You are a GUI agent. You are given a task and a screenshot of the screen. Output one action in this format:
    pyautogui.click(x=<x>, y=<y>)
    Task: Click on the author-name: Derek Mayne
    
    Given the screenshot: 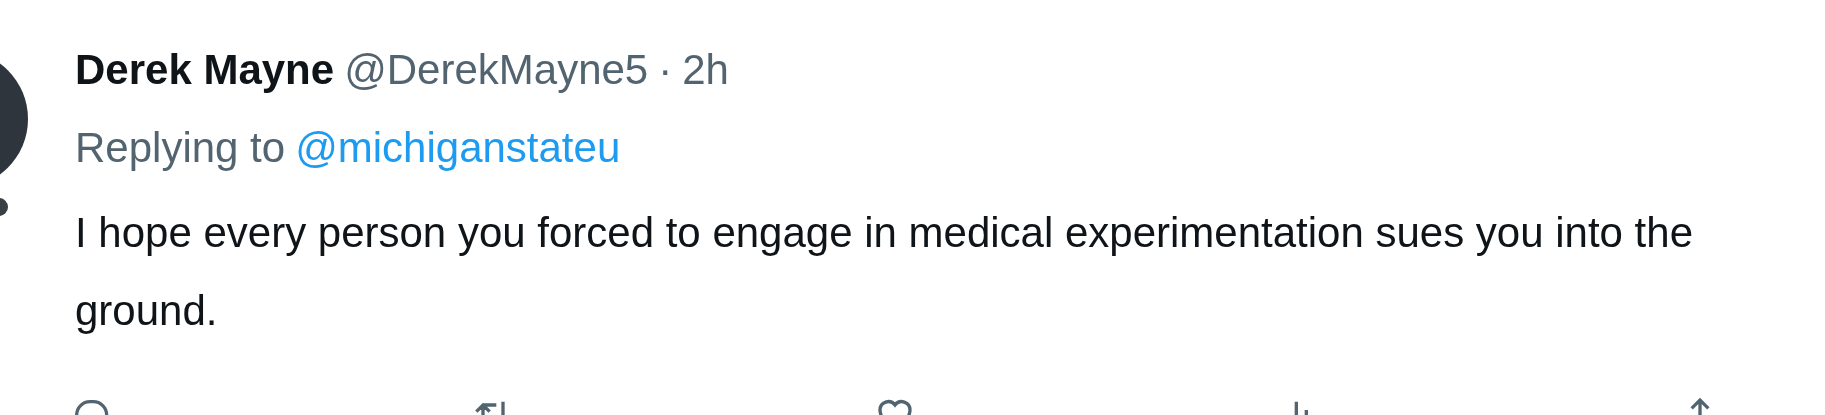 What is the action you would take?
    pyautogui.click(x=205, y=69)
    